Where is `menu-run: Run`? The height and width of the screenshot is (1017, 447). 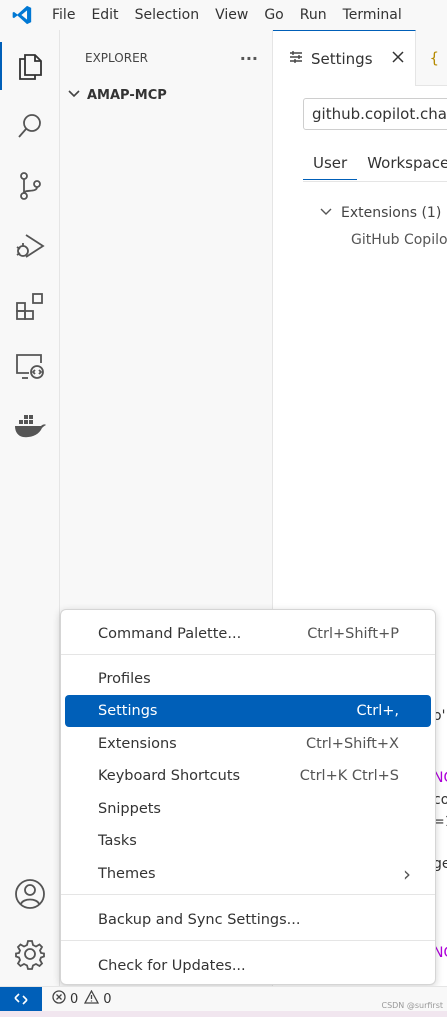
menu-run: Run is located at coordinates (313, 15).